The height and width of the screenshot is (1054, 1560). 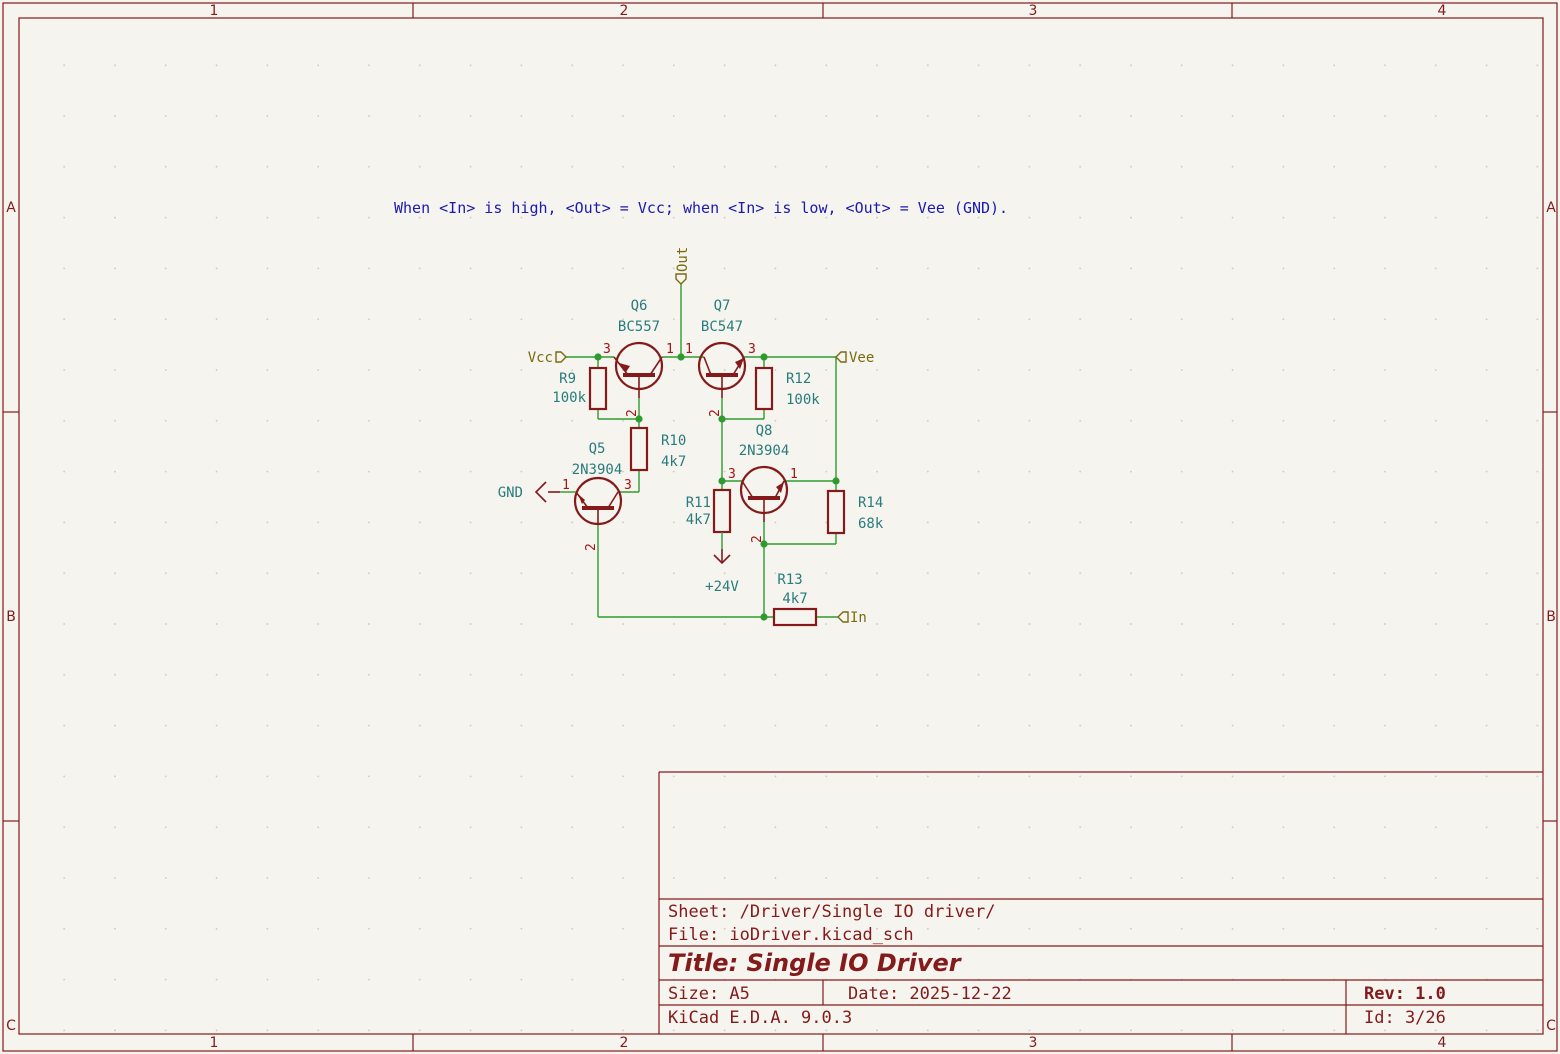 What do you see at coordinates (1405, 1018) in the screenshot?
I see `title-block-id: Id: 3/26` at bounding box center [1405, 1018].